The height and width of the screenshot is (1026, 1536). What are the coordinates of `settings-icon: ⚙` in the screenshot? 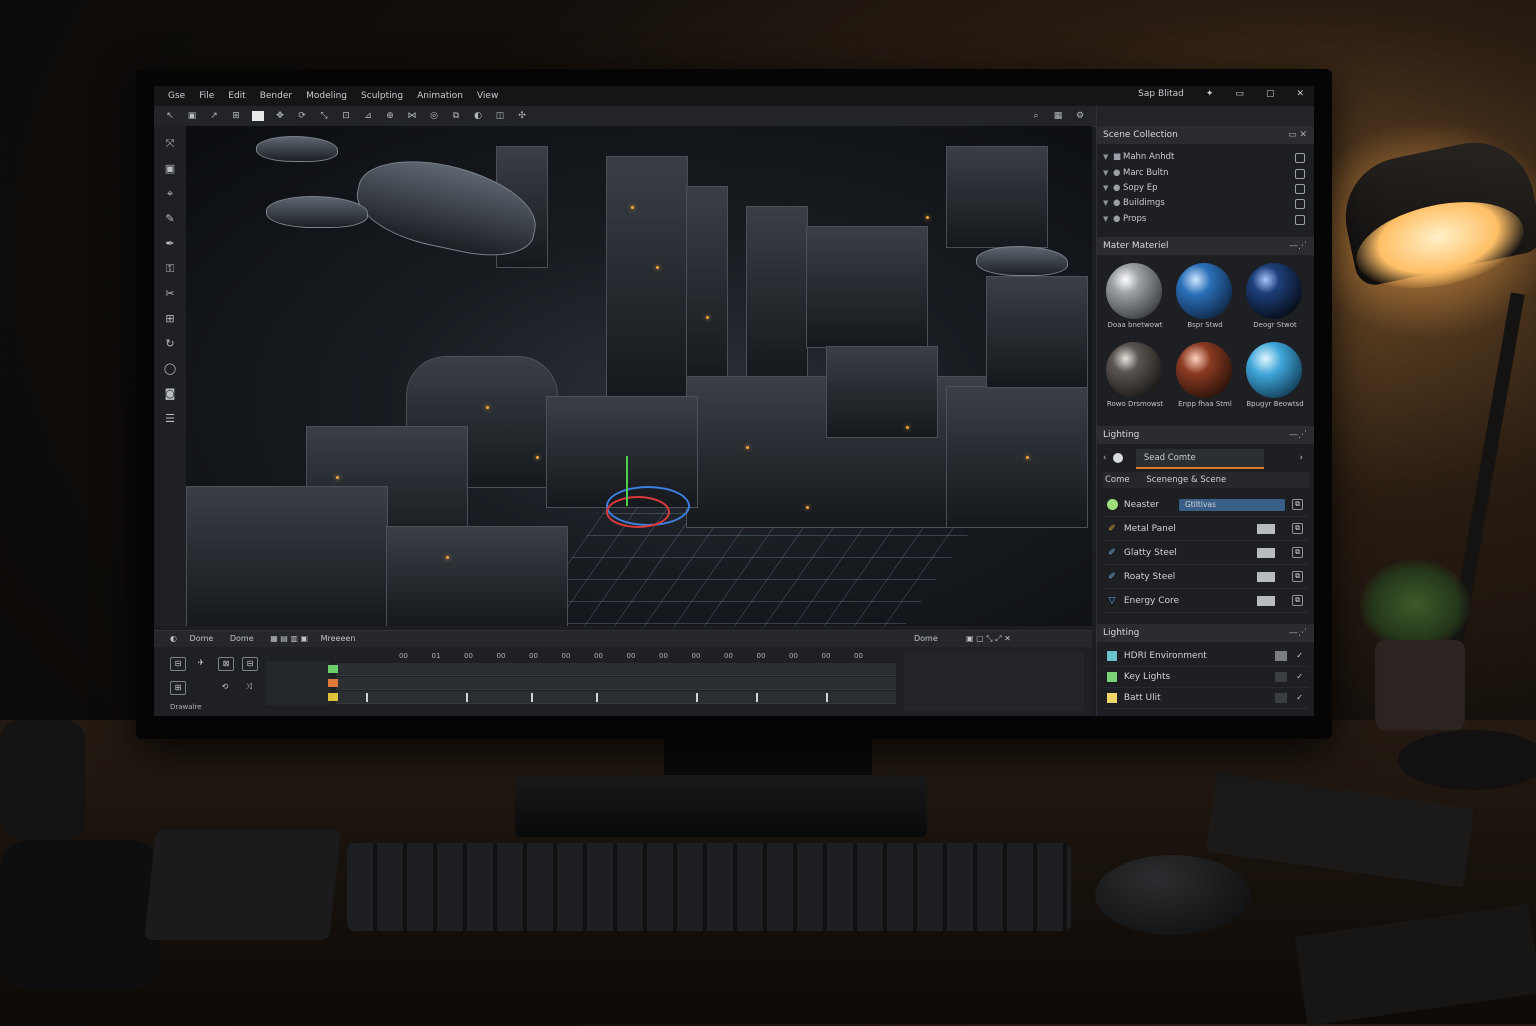 It's located at (1080, 116).